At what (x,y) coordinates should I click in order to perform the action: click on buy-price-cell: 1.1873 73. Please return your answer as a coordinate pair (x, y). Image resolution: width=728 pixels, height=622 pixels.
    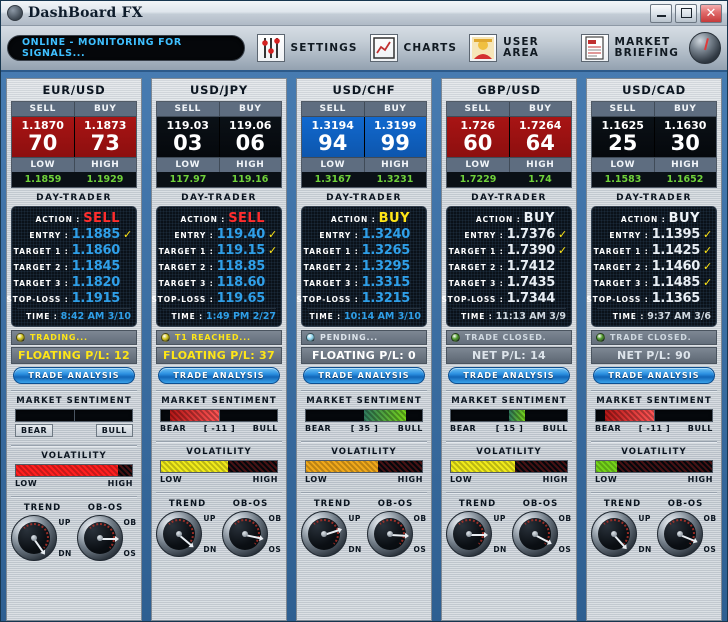
    Looking at the image, I should click on (106, 137).